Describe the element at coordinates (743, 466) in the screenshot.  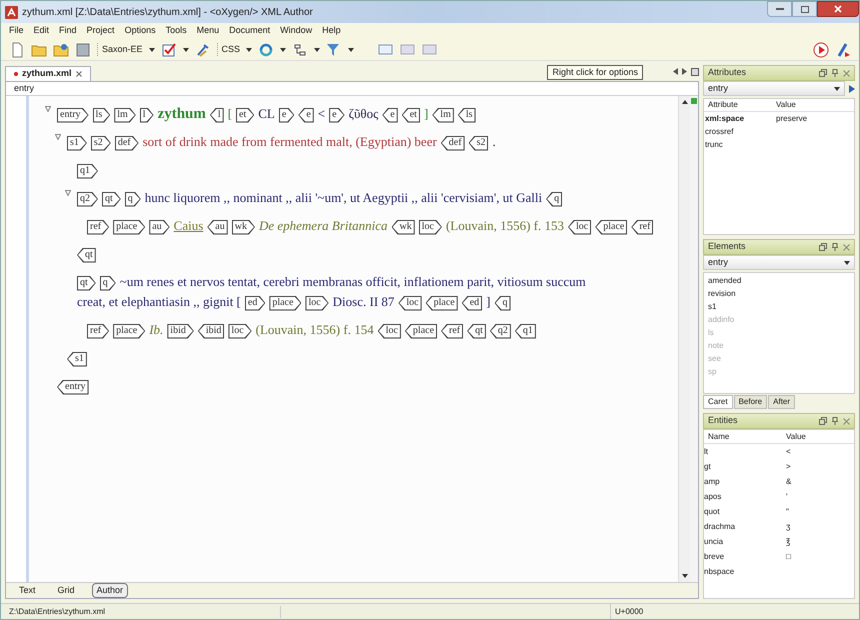
I see `entity-name: gt` at that location.